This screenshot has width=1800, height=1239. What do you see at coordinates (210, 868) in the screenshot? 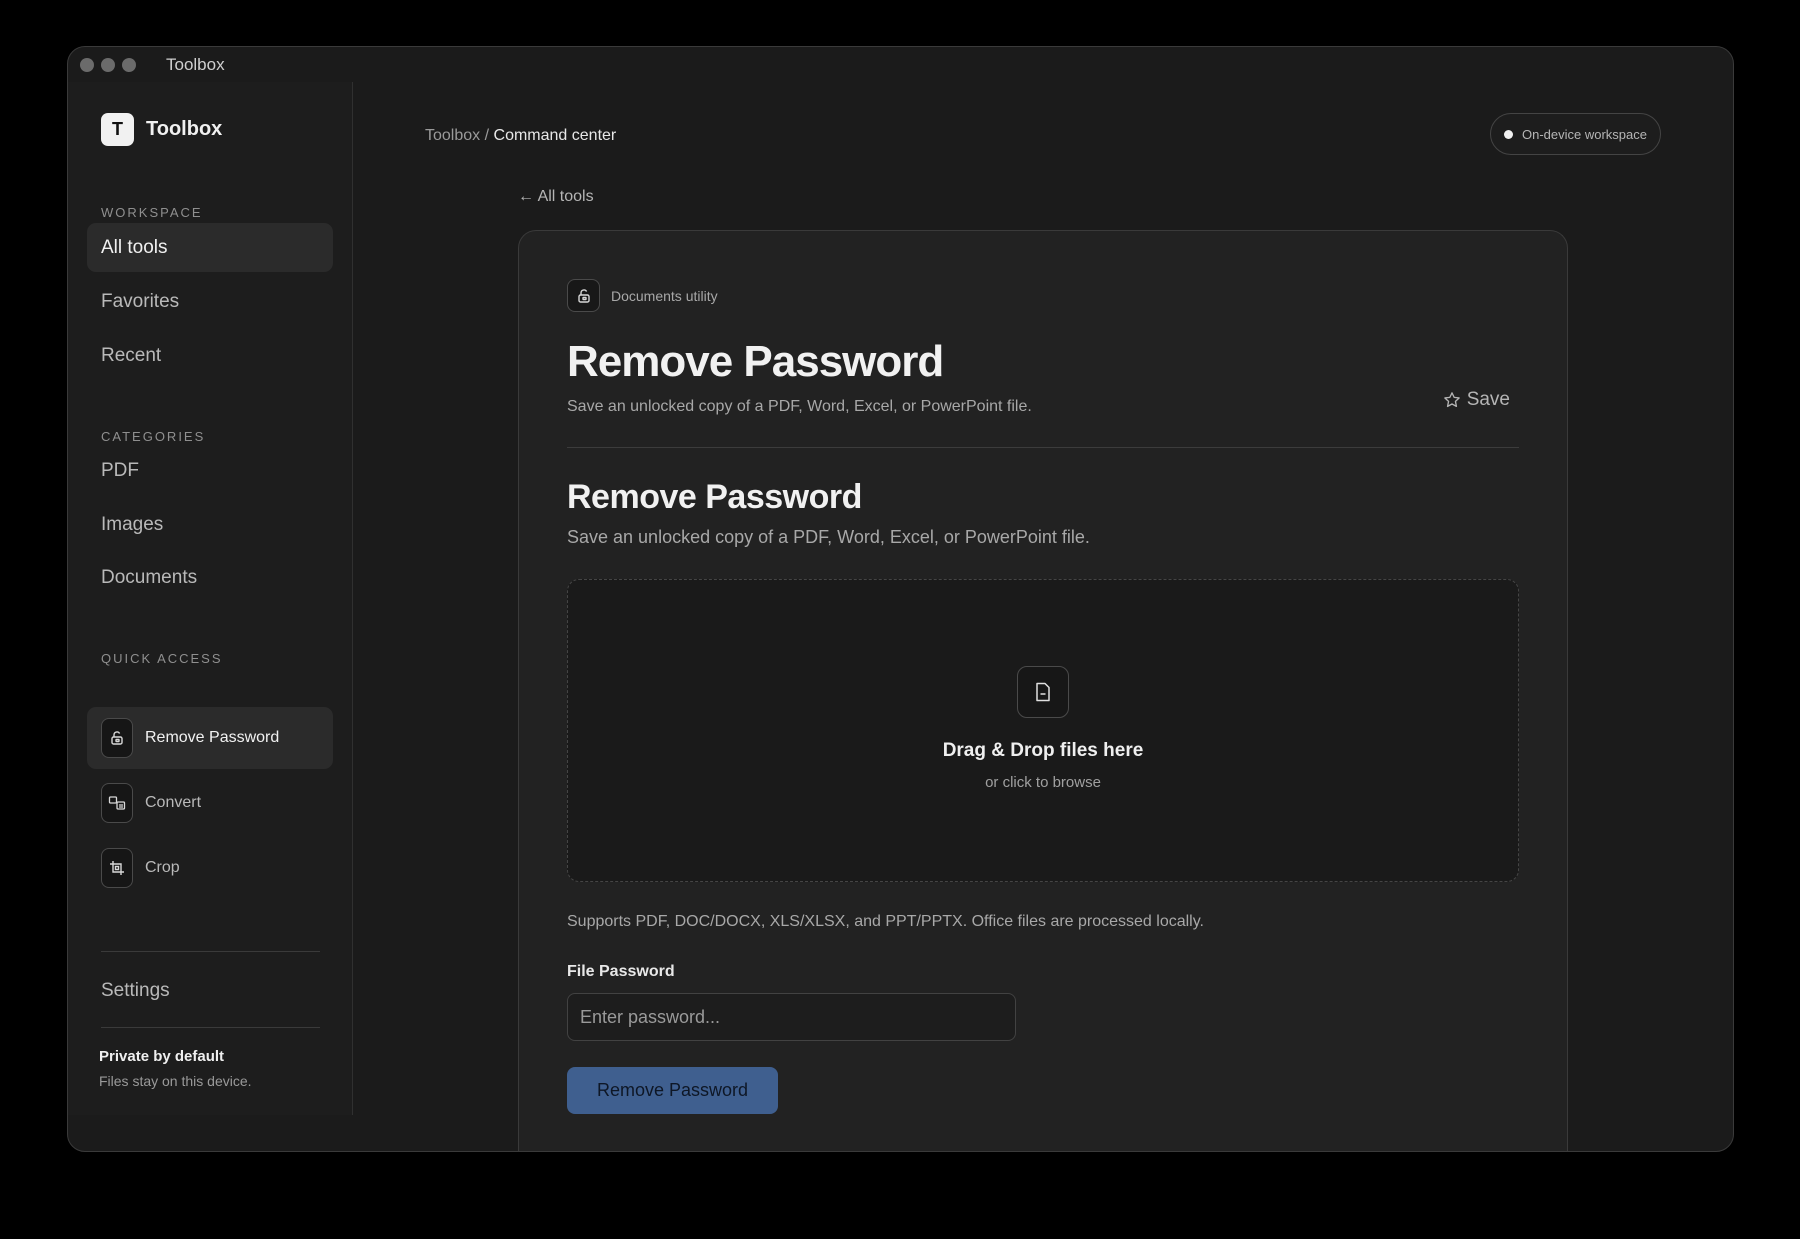
I see `quick-access-crop: Crop` at bounding box center [210, 868].